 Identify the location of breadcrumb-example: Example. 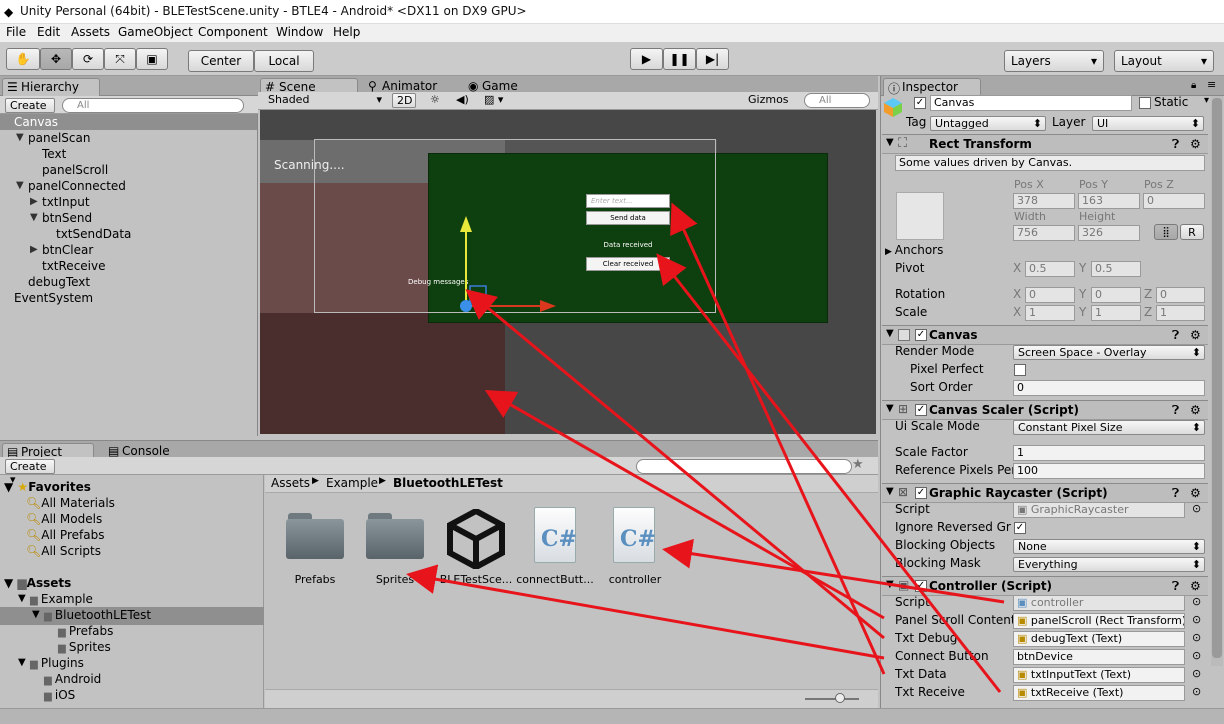
(352, 483).